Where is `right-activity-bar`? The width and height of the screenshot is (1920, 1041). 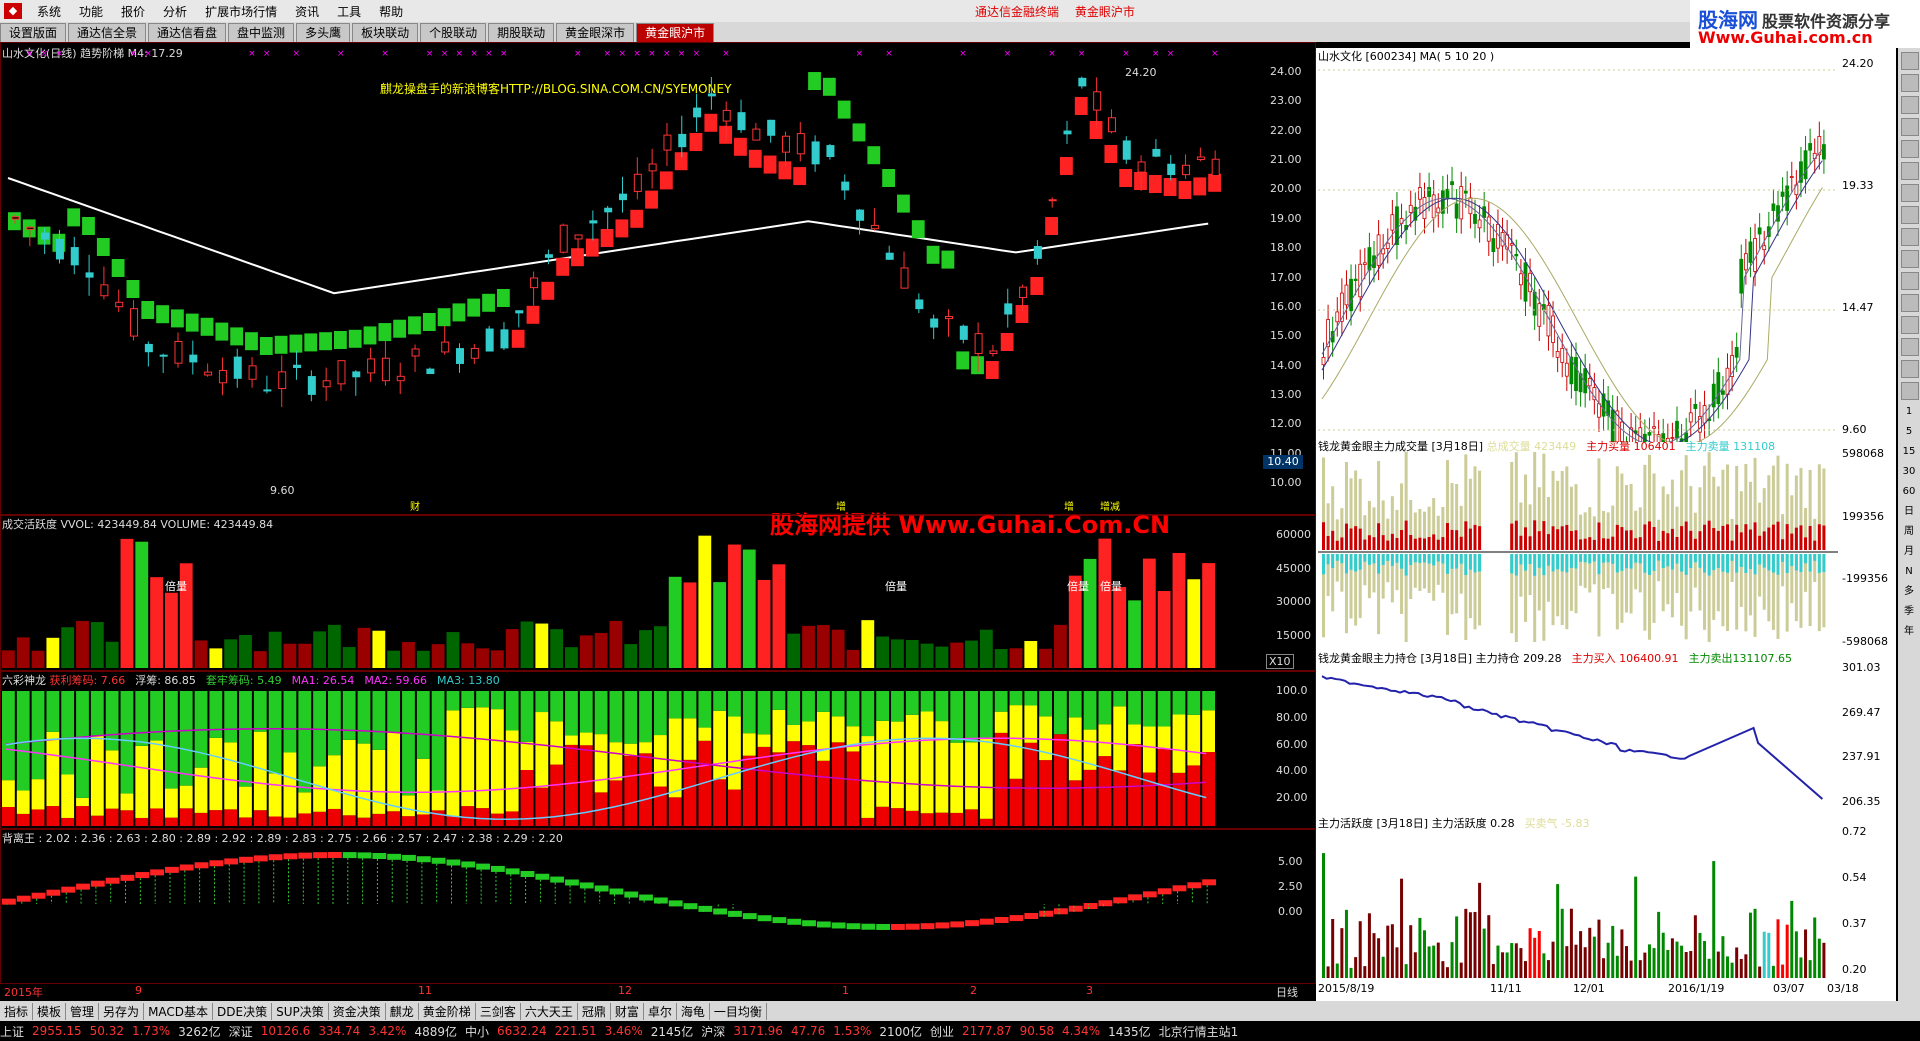
right-activity-bar is located at coordinates (1507, 965).